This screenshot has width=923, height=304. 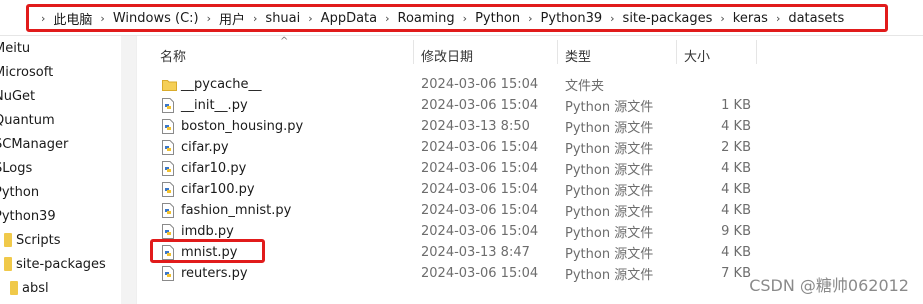 What do you see at coordinates (697, 55) in the screenshot?
I see `column-header-size: 大小` at bounding box center [697, 55].